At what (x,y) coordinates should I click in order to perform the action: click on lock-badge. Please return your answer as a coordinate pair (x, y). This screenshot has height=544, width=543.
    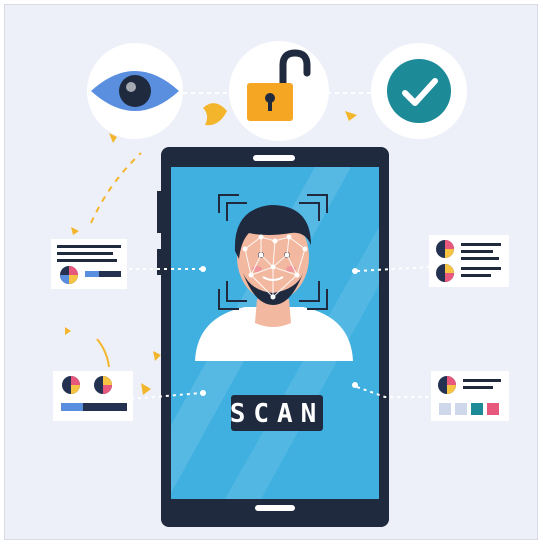
    Looking at the image, I should click on (279, 91).